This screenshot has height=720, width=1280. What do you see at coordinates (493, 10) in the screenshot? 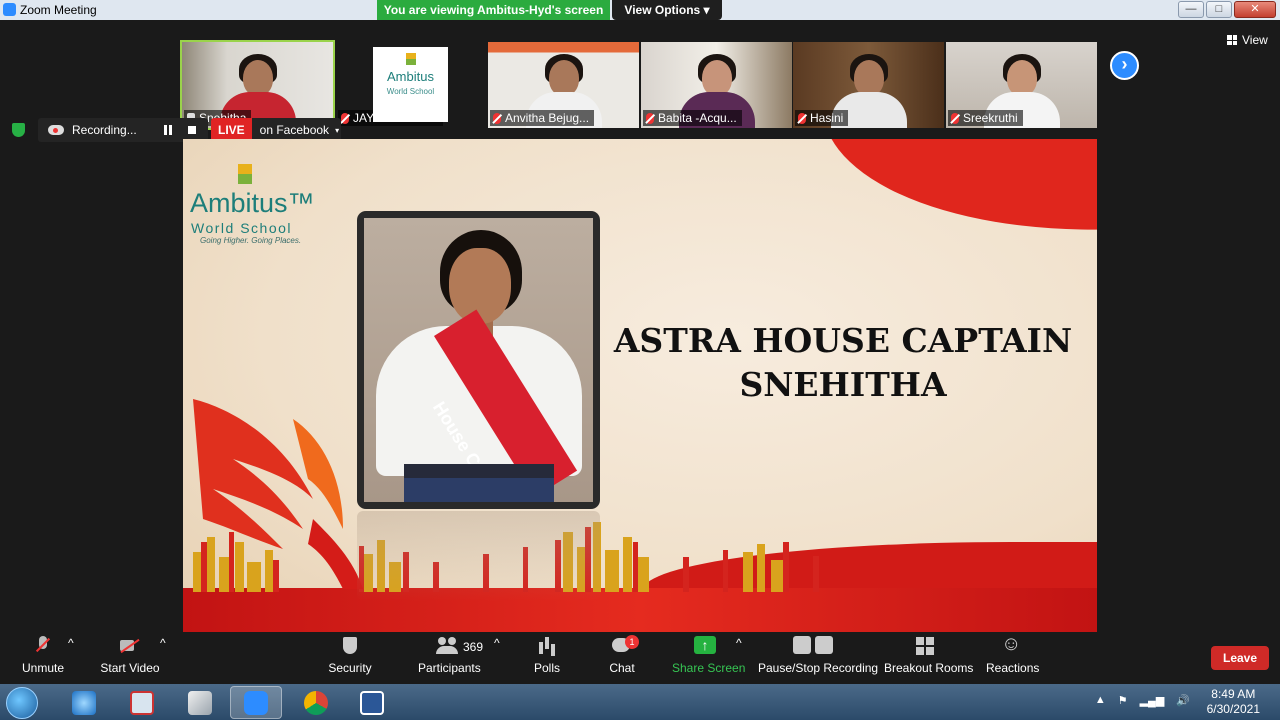
I see `screen-share-banner: You are viewing Ambitus-Hyd's screen` at bounding box center [493, 10].